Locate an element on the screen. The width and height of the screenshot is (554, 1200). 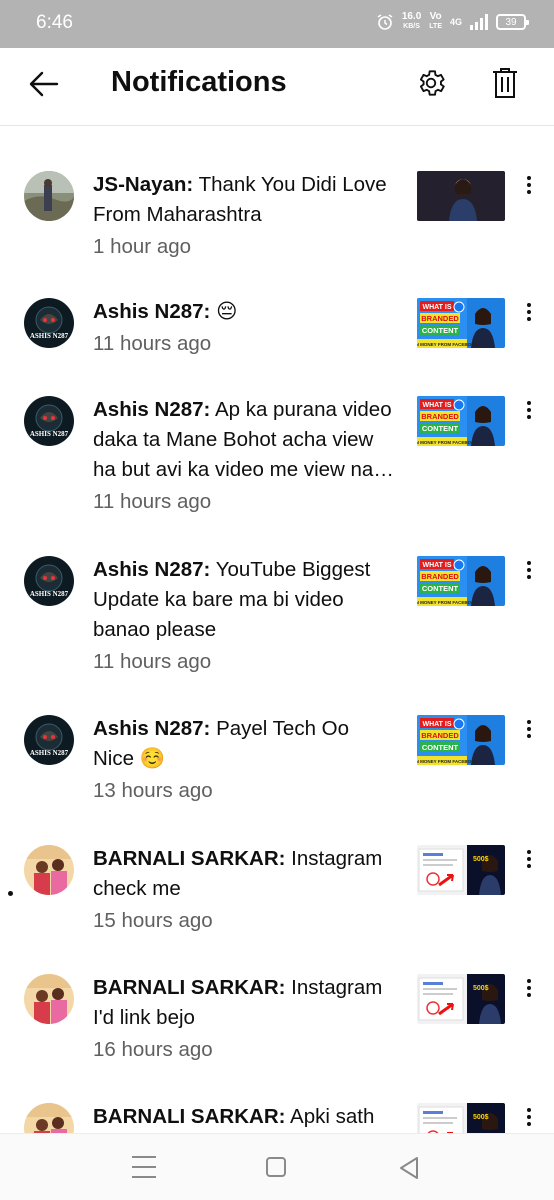
gear-icon is located at coordinates (432, 83).